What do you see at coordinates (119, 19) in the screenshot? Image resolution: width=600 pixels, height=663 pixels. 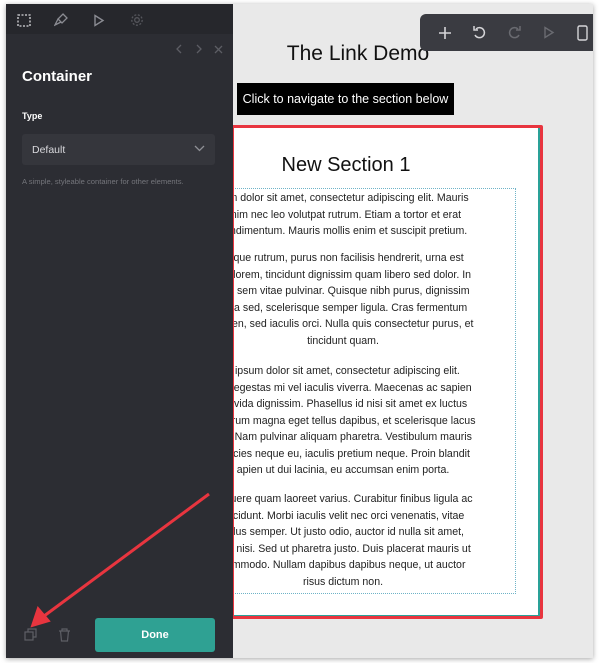 I see `sidebar-tabs` at bounding box center [119, 19].